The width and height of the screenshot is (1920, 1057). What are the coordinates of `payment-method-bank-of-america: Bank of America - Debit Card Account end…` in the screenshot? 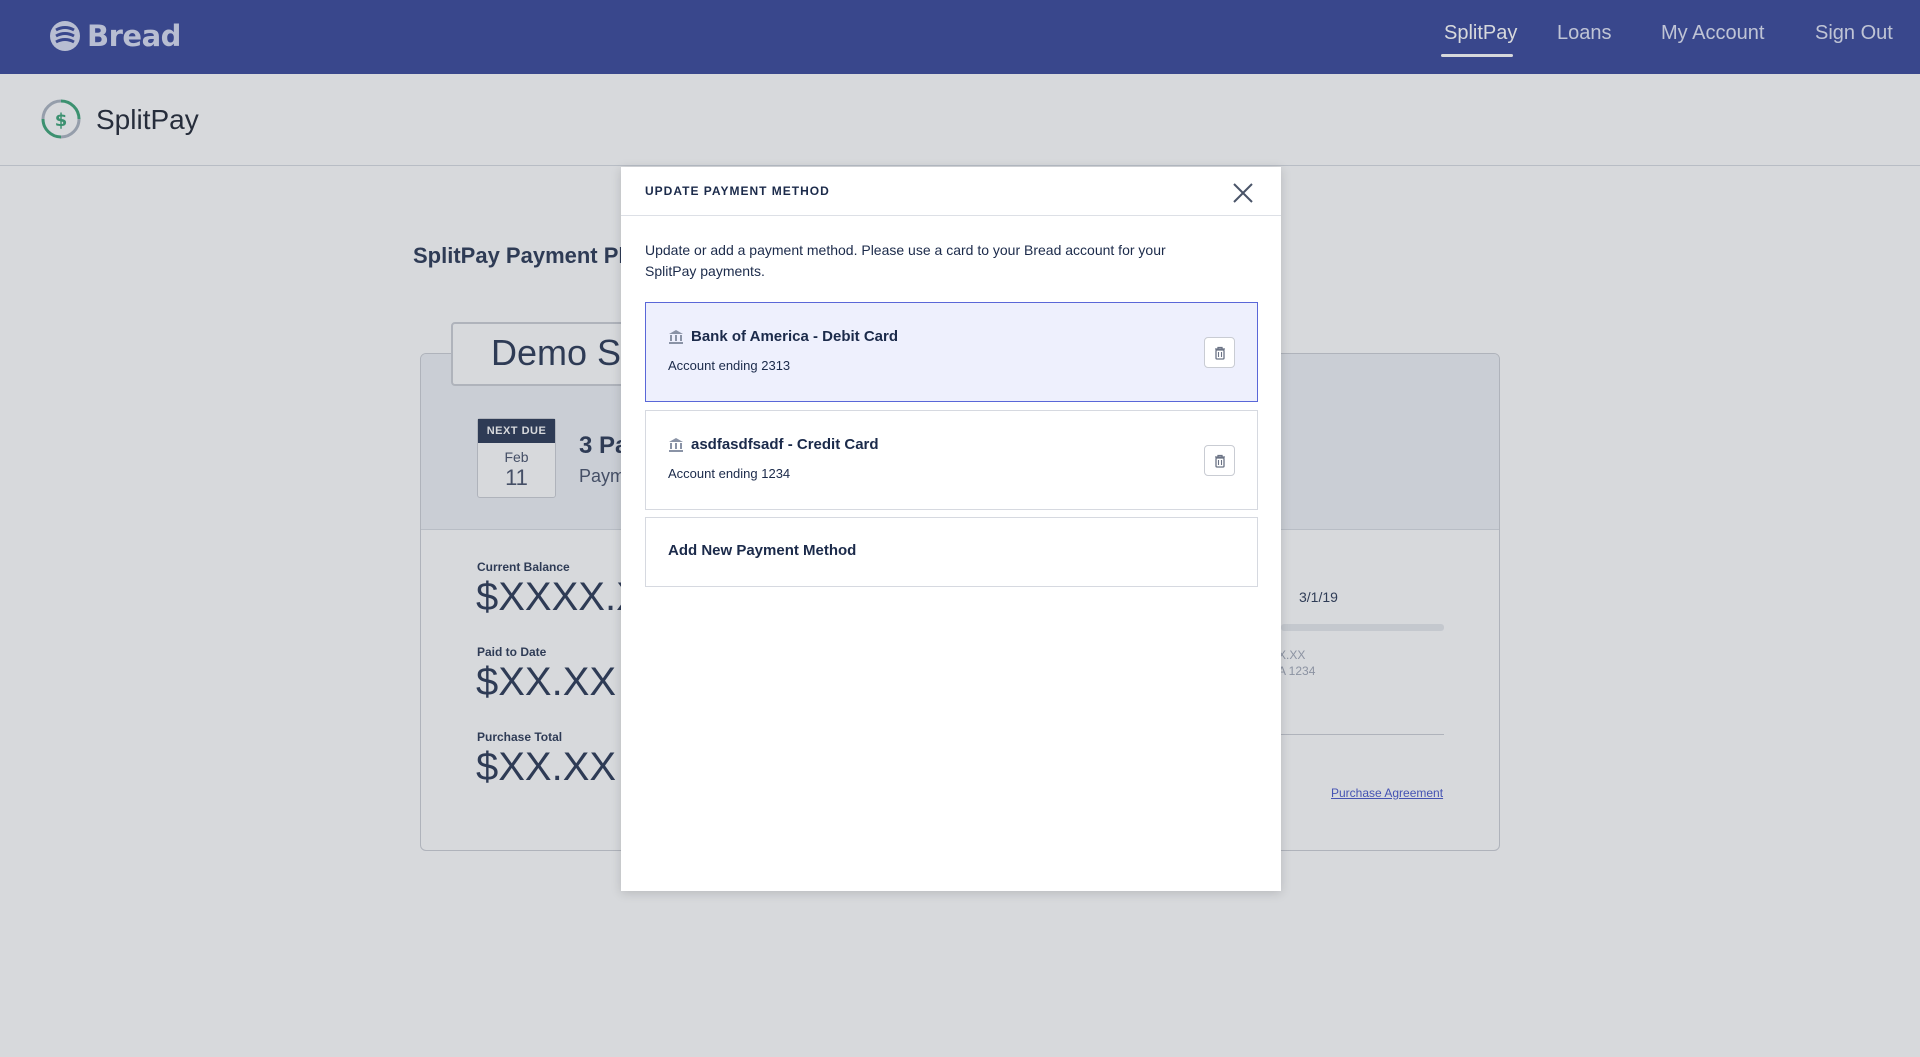 It's located at (951, 352).